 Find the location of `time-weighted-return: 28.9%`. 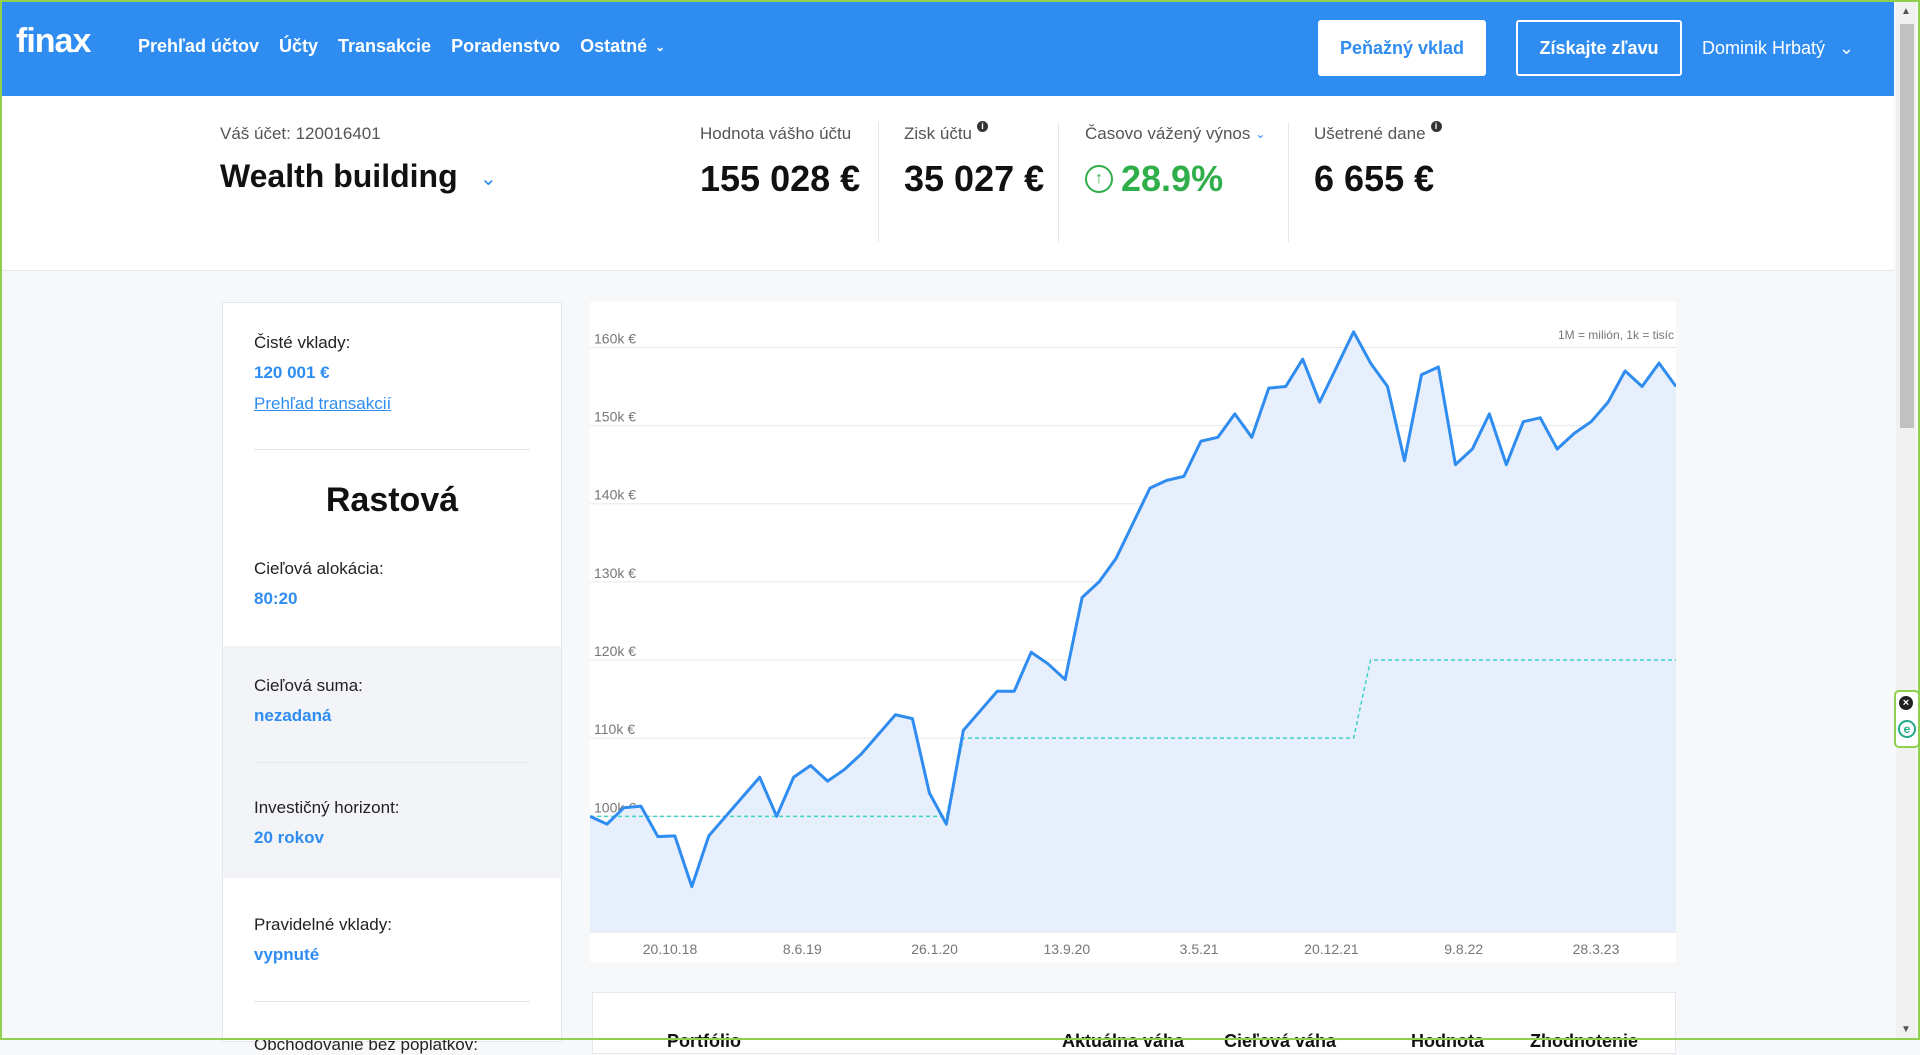

time-weighted-return: 28.9% is located at coordinates (1172, 178).